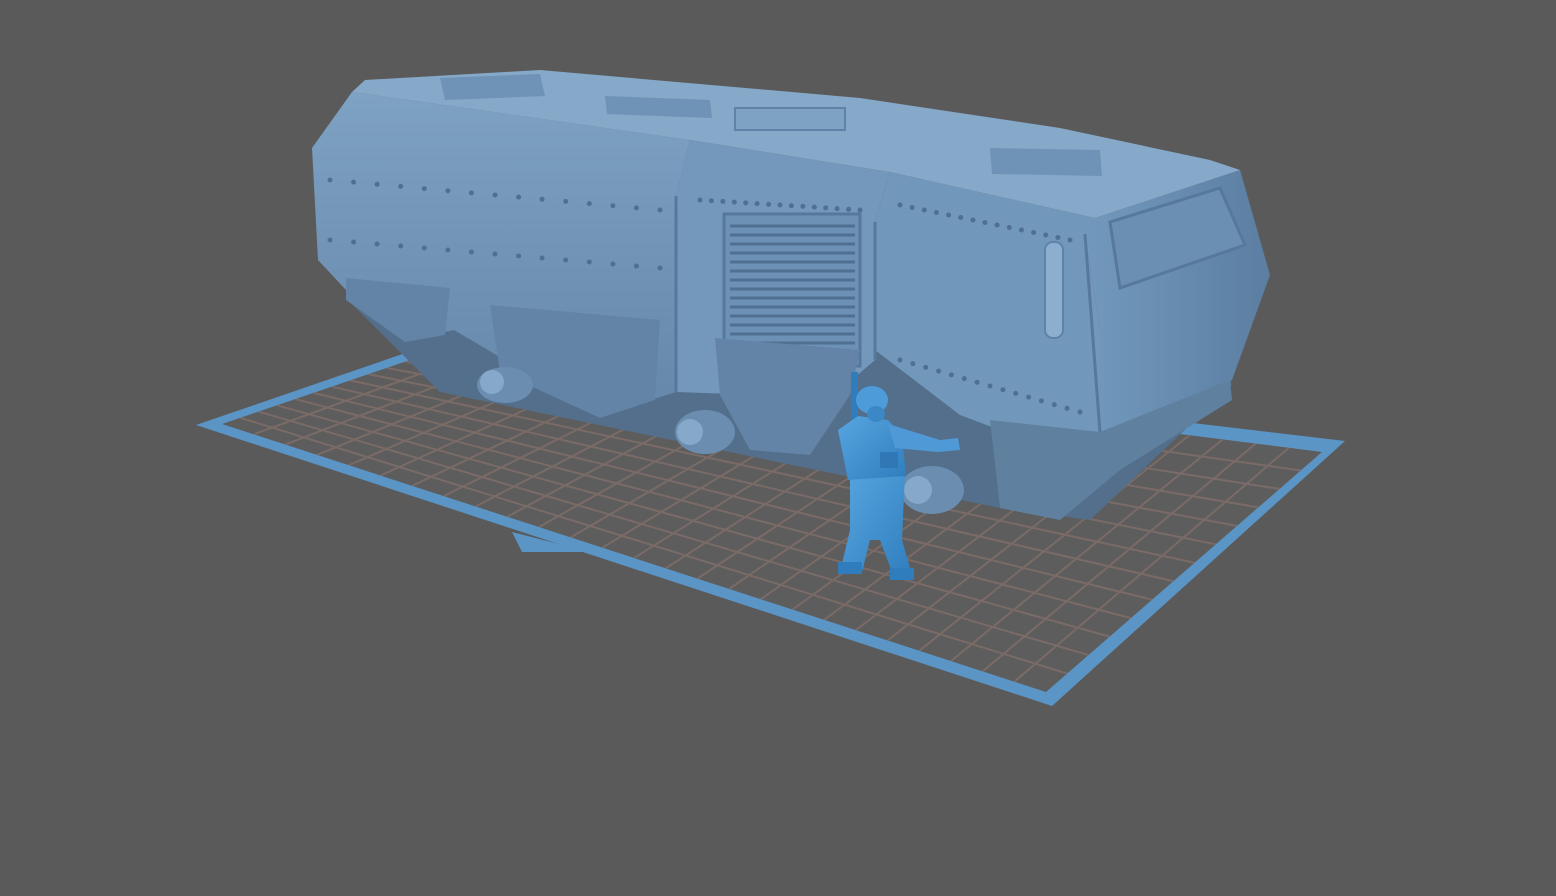  What do you see at coordinates (932, 490) in the screenshot?
I see `wheel-front` at bounding box center [932, 490].